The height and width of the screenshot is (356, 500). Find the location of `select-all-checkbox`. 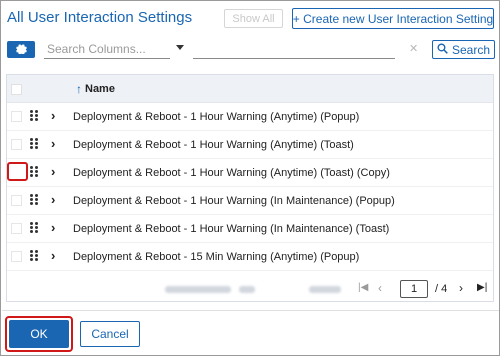

select-all-checkbox is located at coordinates (16, 89).